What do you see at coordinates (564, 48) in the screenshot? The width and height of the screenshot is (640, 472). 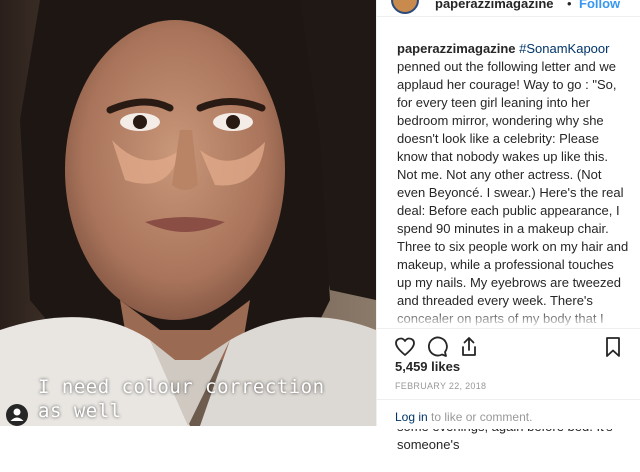 I see `hashtag-link: #SonamKapoor` at bounding box center [564, 48].